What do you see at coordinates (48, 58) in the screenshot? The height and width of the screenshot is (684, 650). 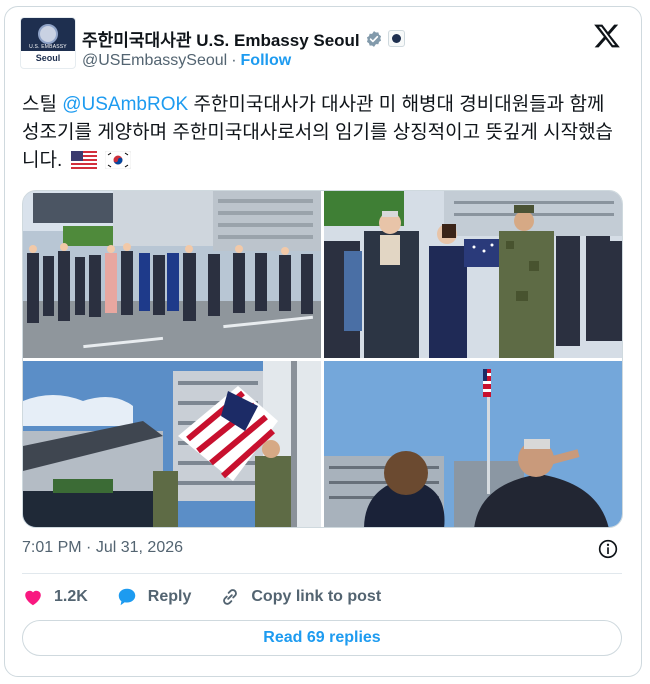 I see `avatar-city: Seoul` at bounding box center [48, 58].